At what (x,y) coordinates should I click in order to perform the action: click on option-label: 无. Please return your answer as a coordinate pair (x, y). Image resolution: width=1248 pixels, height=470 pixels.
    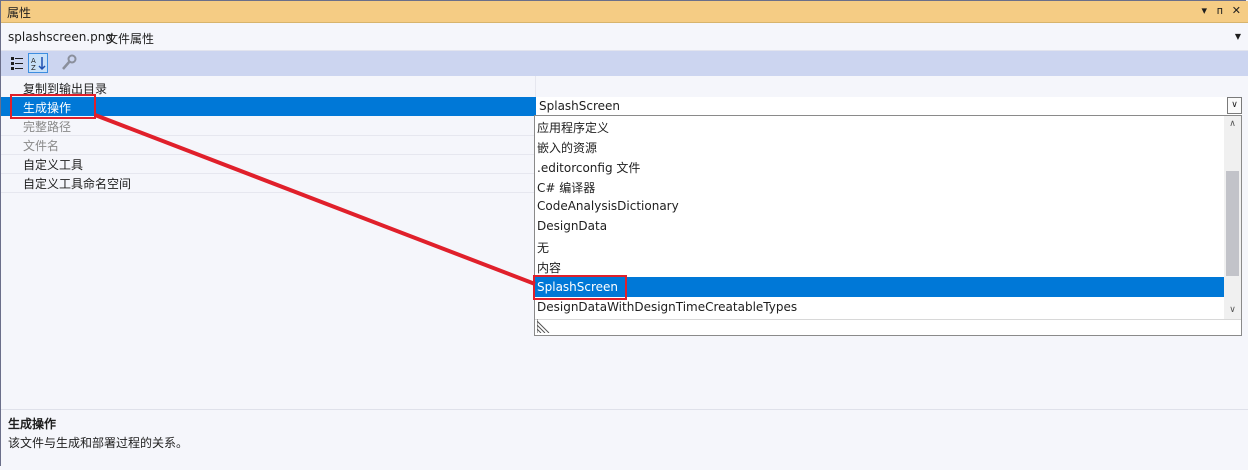
    Looking at the image, I should click on (543, 248).